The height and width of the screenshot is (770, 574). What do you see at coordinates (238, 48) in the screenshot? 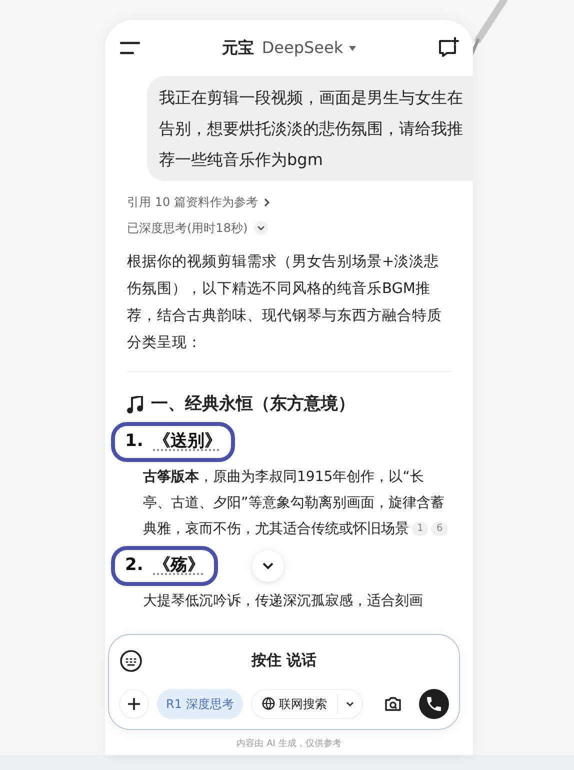
I see `app-title: 元宝` at bounding box center [238, 48].